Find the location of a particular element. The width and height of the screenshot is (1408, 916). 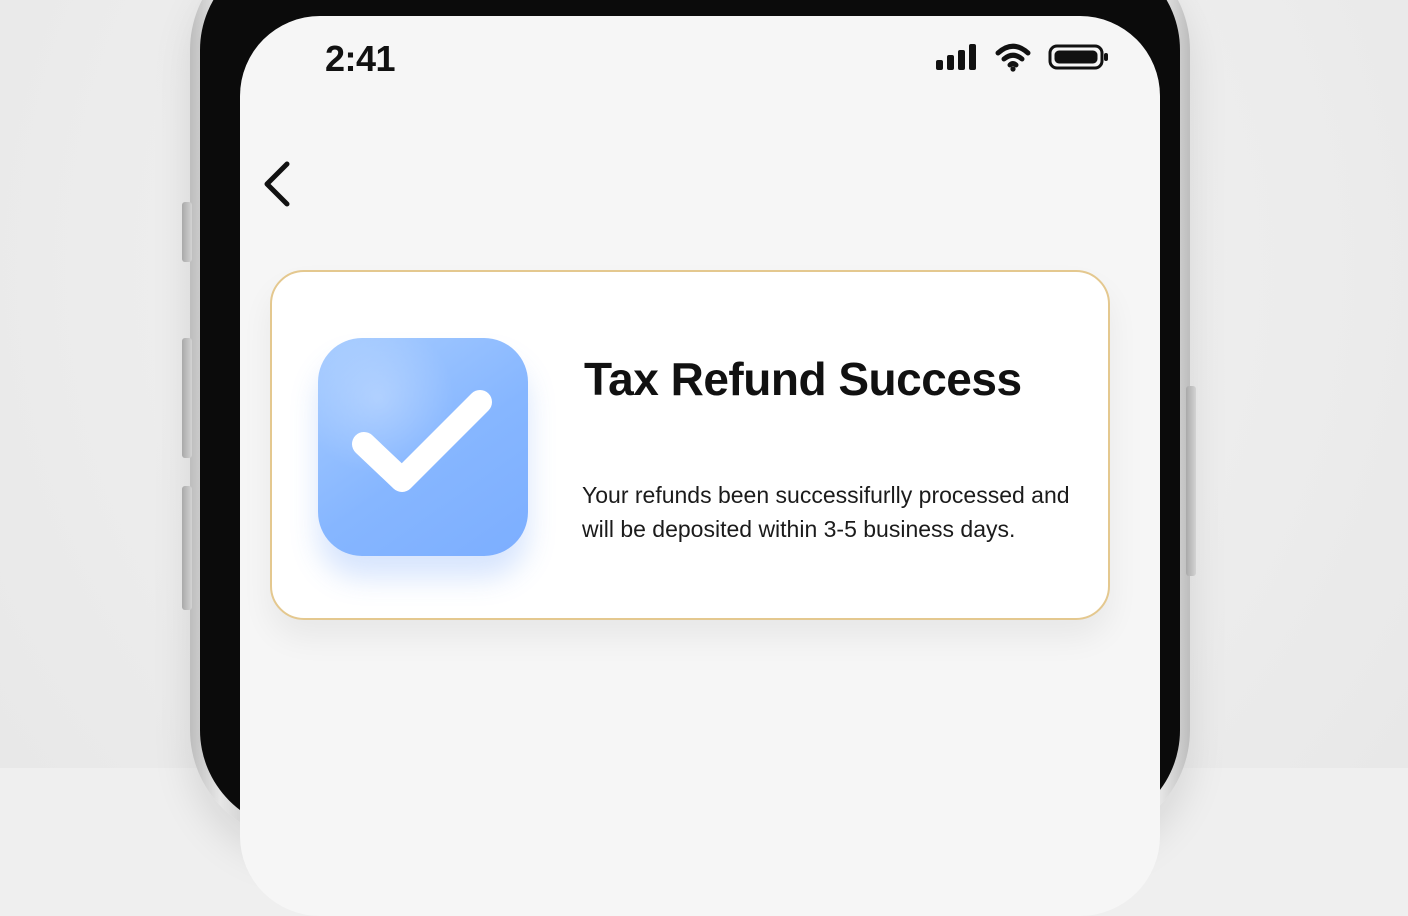

power-button is located at coordinates (1191, 481).